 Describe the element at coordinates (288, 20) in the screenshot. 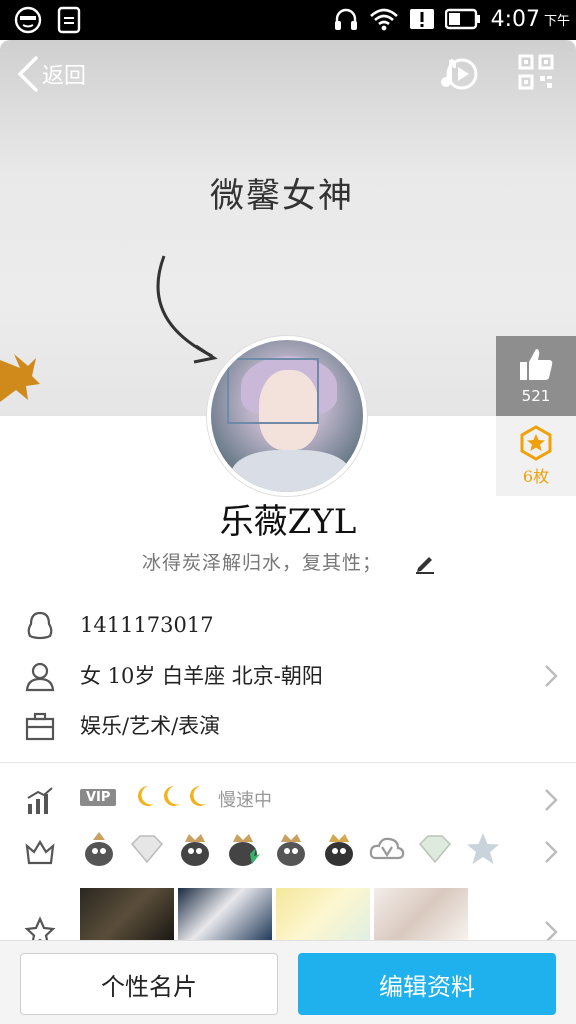

I see `status-bar: 4:07 下午` at that location.